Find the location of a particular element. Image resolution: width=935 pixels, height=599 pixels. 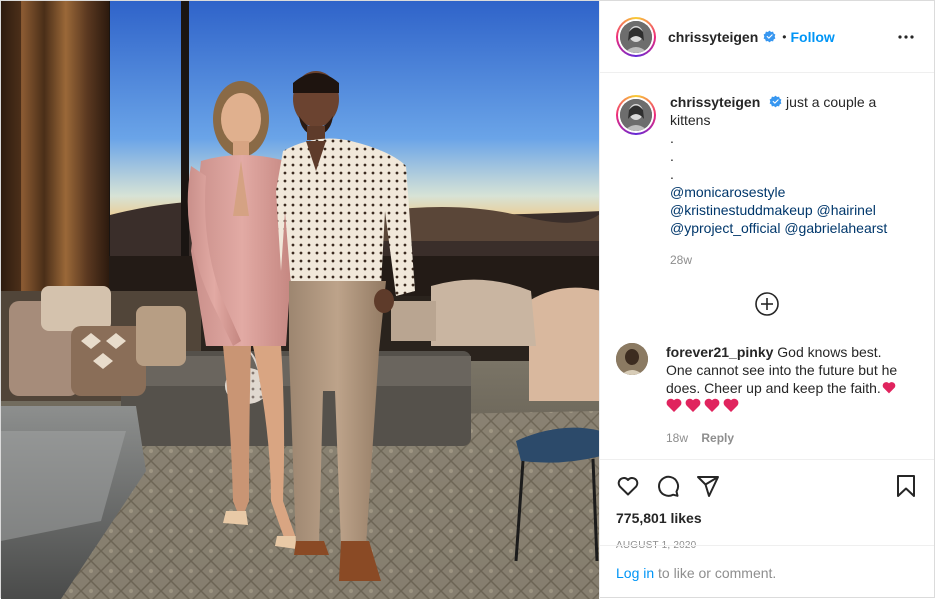

paper-plane-icon is located at coordinates (708, 486).